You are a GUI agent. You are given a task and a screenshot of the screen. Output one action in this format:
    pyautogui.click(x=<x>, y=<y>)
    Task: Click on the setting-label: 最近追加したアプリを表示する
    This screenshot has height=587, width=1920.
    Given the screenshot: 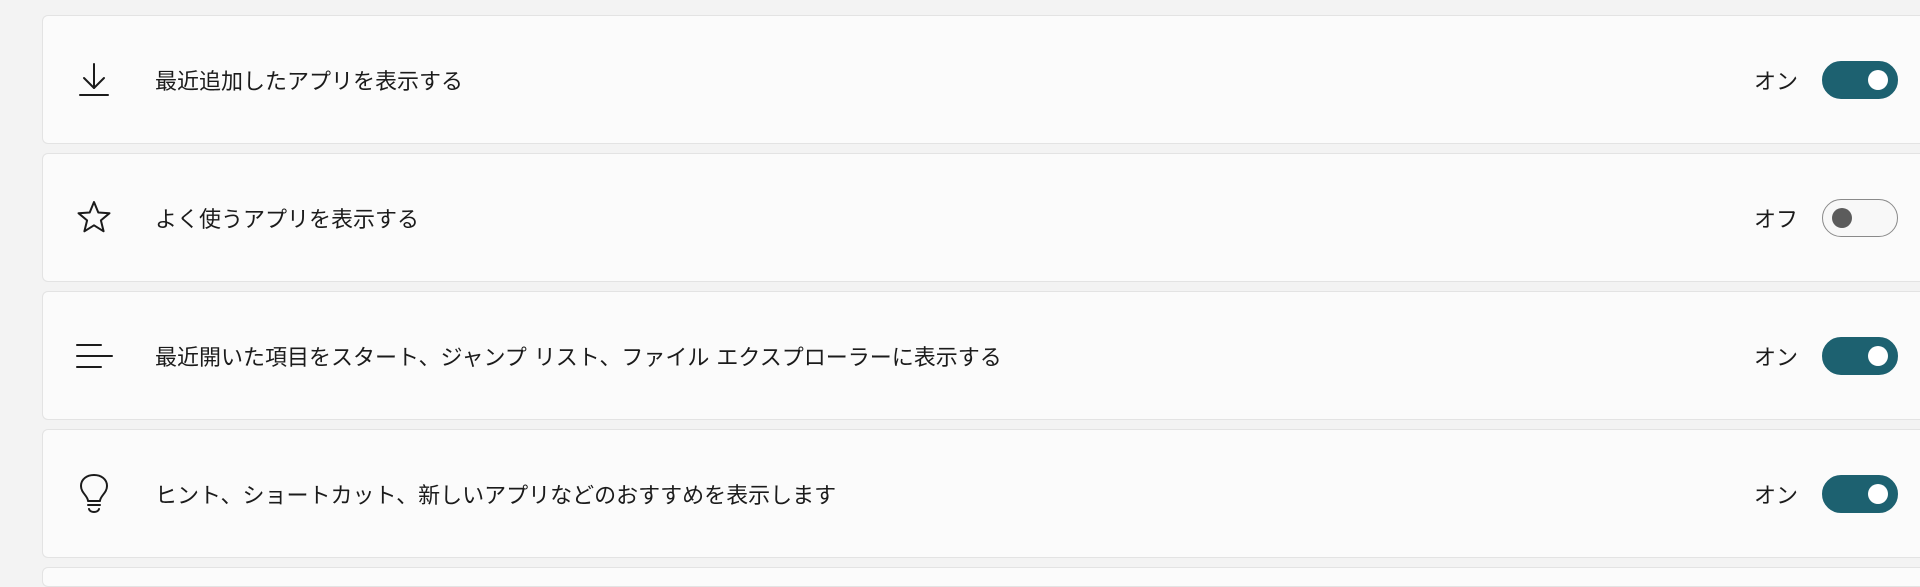 What is the action you would take?
    pyautogui.click(x=309, y=82)
    